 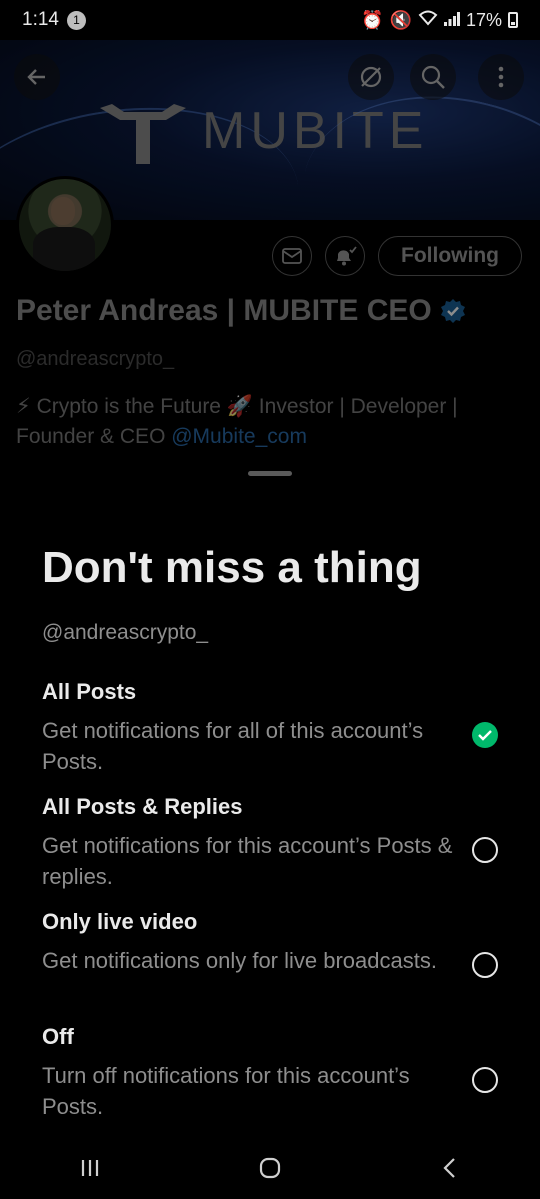 I want to click on mail-icon, so click(x=292, y=256).